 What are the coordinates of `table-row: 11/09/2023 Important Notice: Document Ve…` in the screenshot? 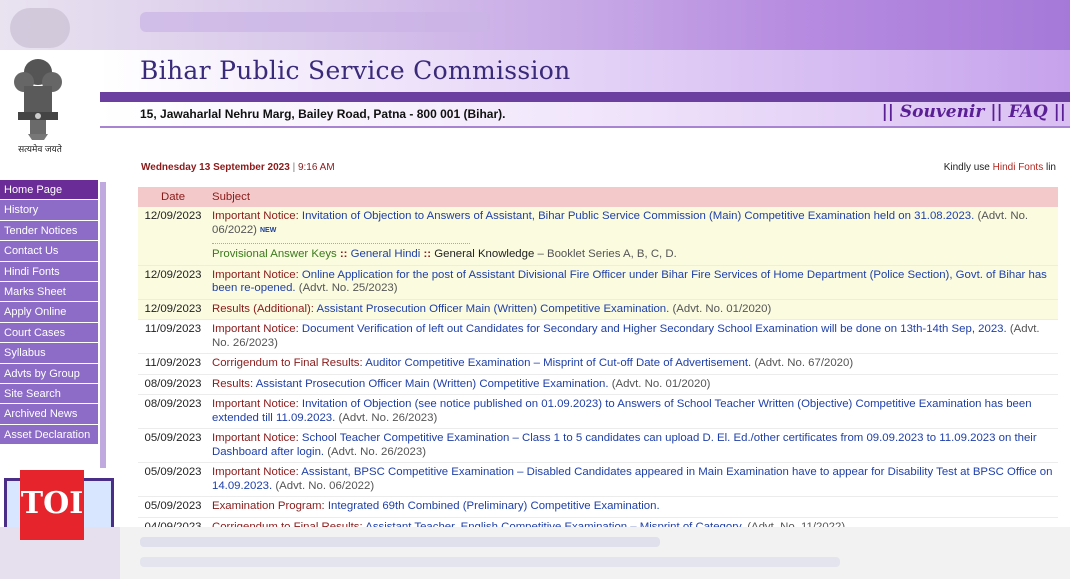 It's located at (598, 336).